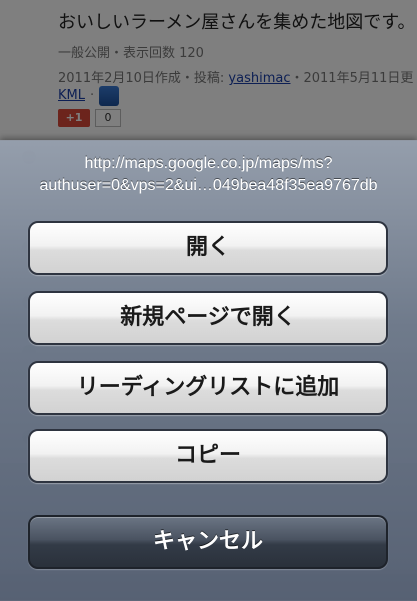 The height and width of the screenshot is (601, 417). What do you see at coordinates (208, 318) in the screenshot?
I see `open-in-new-page-button: 新規ページで開く` at bounding box center [208, 318].